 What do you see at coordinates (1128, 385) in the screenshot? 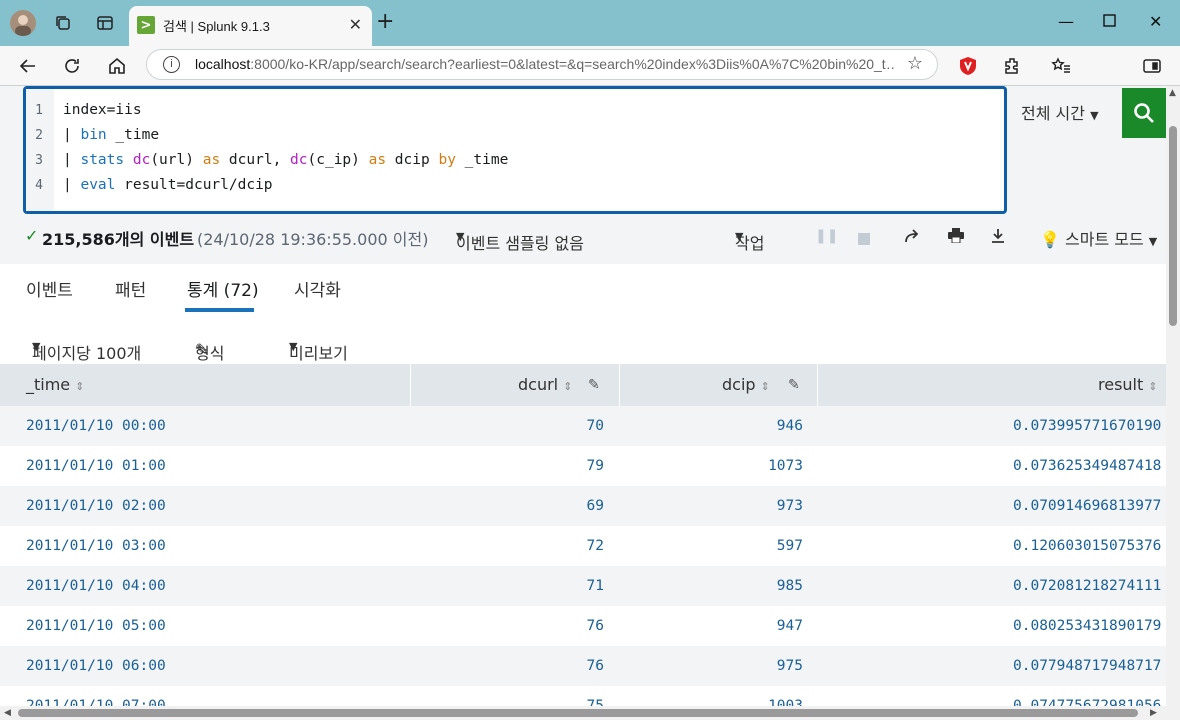
I see `header-result: result ⇕` at bounding box center [1128, 385].